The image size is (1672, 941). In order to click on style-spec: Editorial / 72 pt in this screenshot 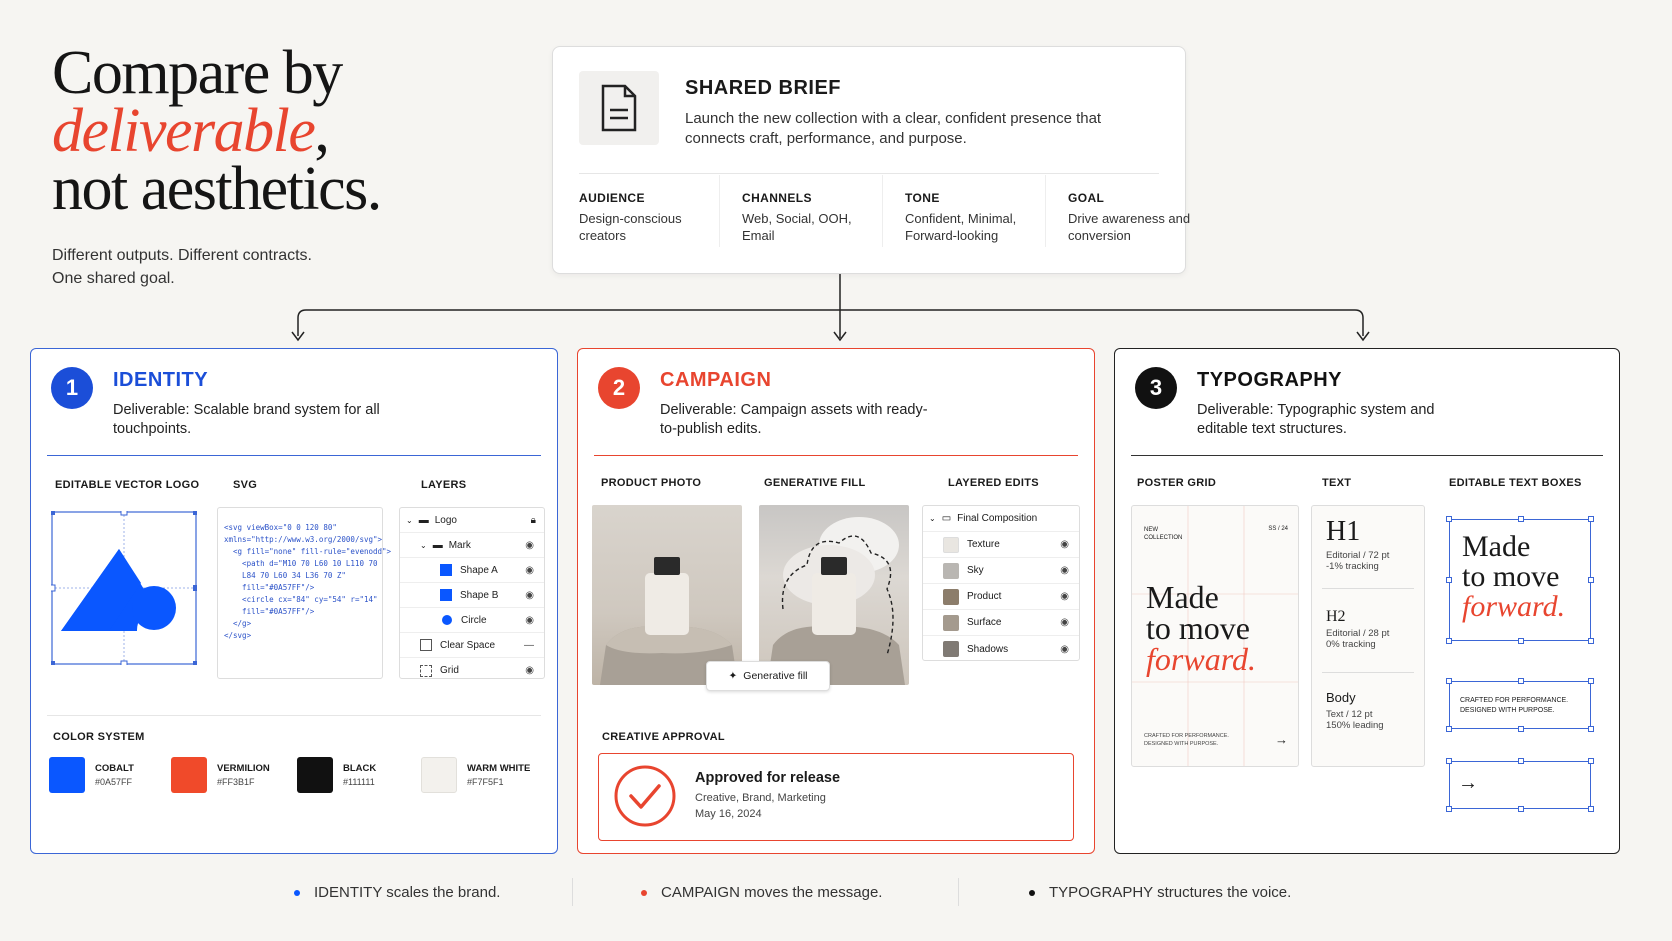, I will do `click(1358, 555)`.